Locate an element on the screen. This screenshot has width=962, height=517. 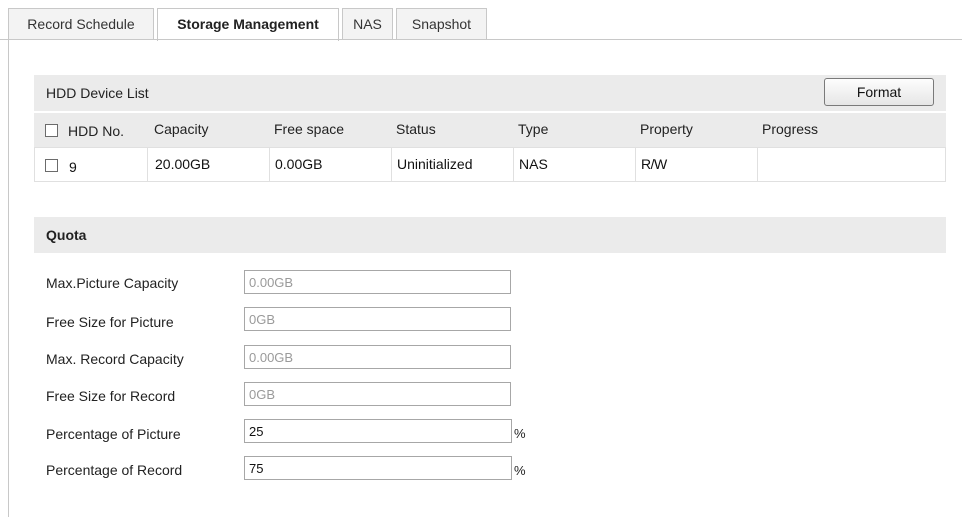
hdd-list-title: HDD Device List is located at coordinates (97, 93).